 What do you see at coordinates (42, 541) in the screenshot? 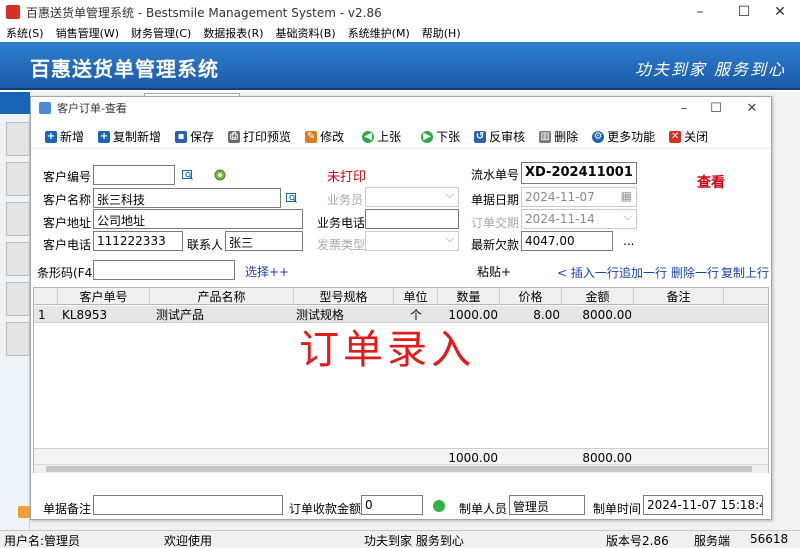
I see `status-user: 用户名:管理员` at bounding box center [42, 541].